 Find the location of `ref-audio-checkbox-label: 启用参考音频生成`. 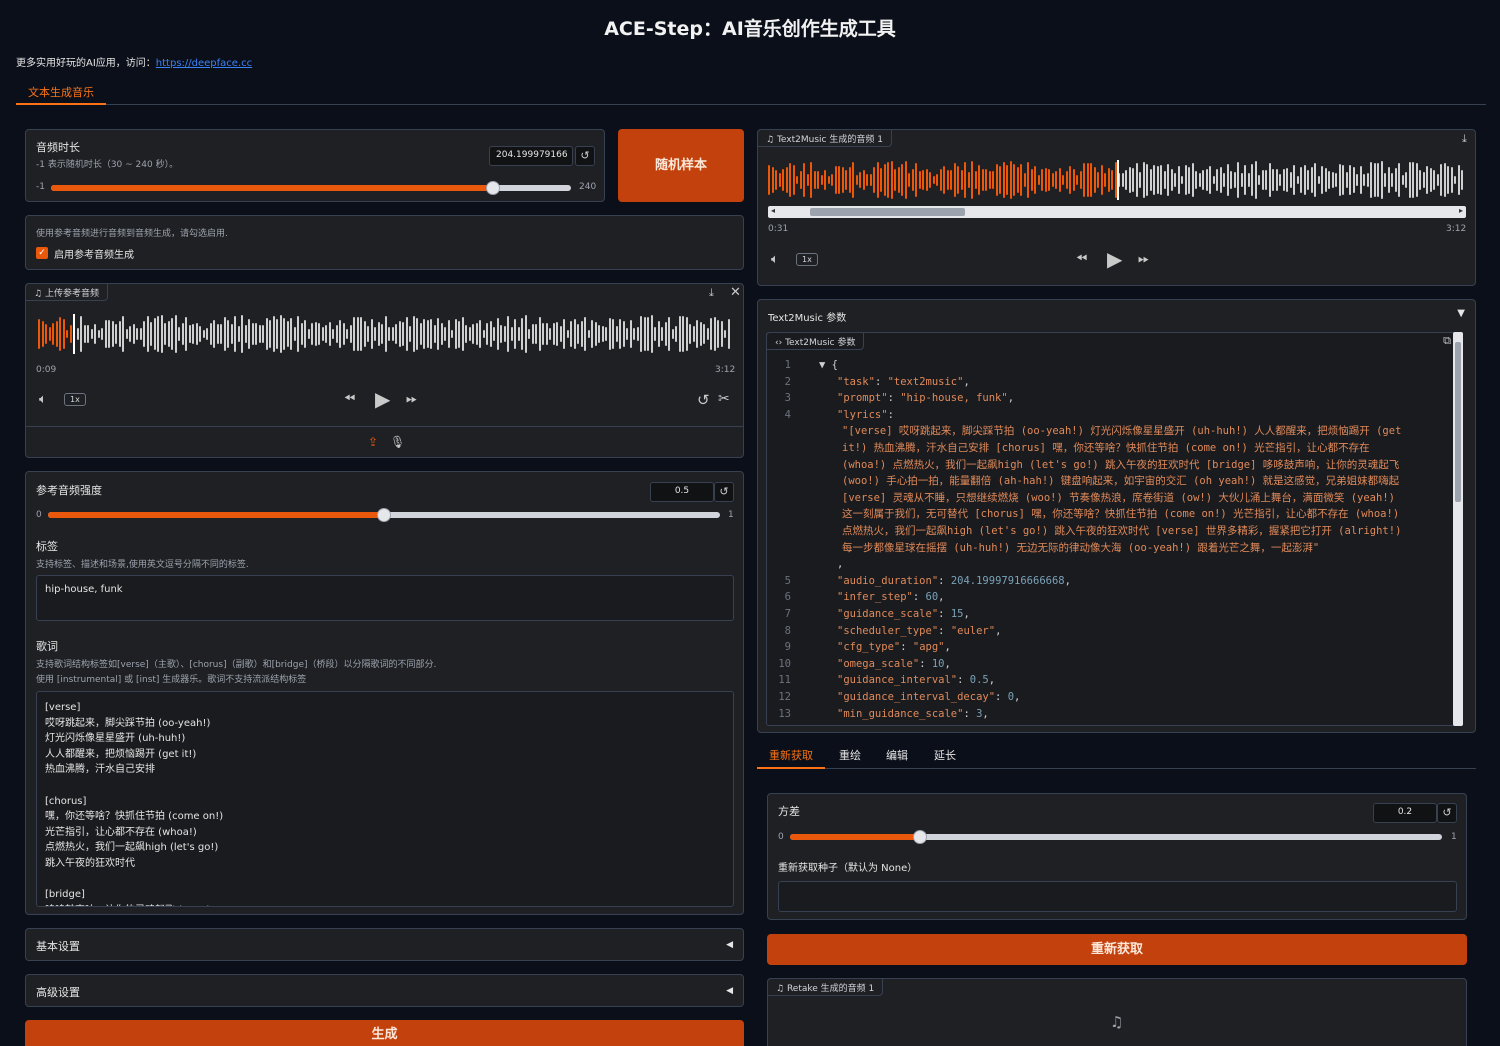

ref-audio-checkbox-label: 启用参考音频生成 is located at coordinates (94, 255).